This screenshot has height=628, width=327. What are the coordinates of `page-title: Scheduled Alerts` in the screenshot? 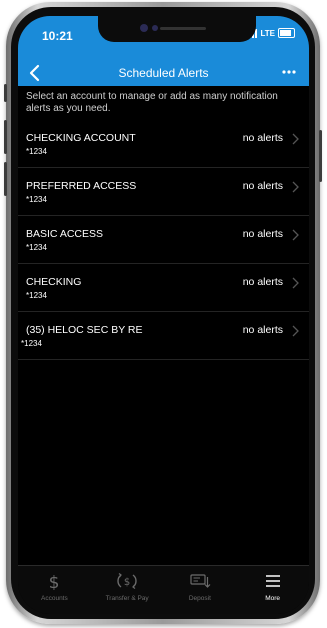 It's located at (163, 73).